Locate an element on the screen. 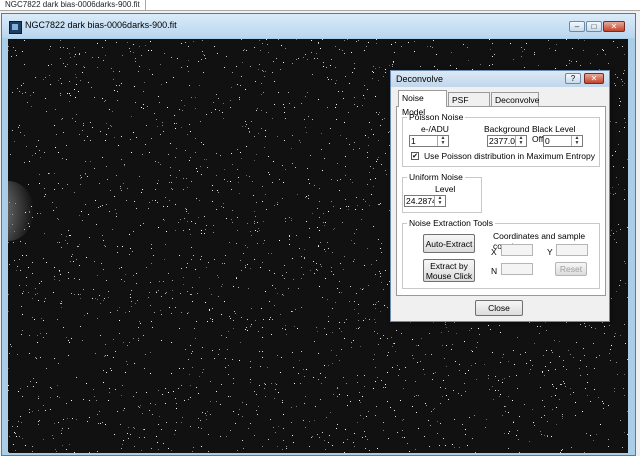 This screenshot has height=456, width=640. eadu-spinner: ▲▼ is located at coordinates (429, 141).